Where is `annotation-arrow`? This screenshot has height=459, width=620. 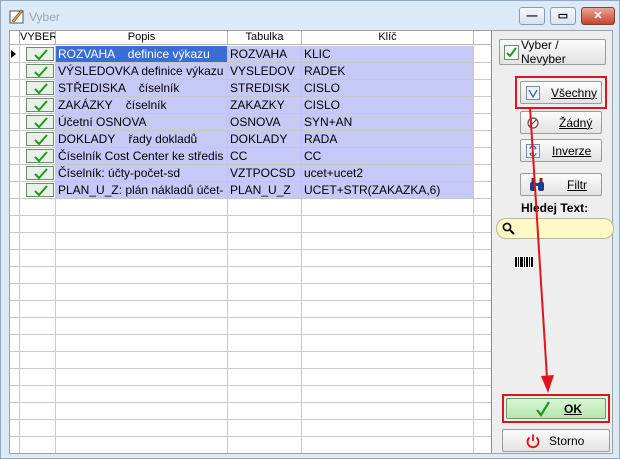 annotation-arrow is located at coordinates (541, 249).